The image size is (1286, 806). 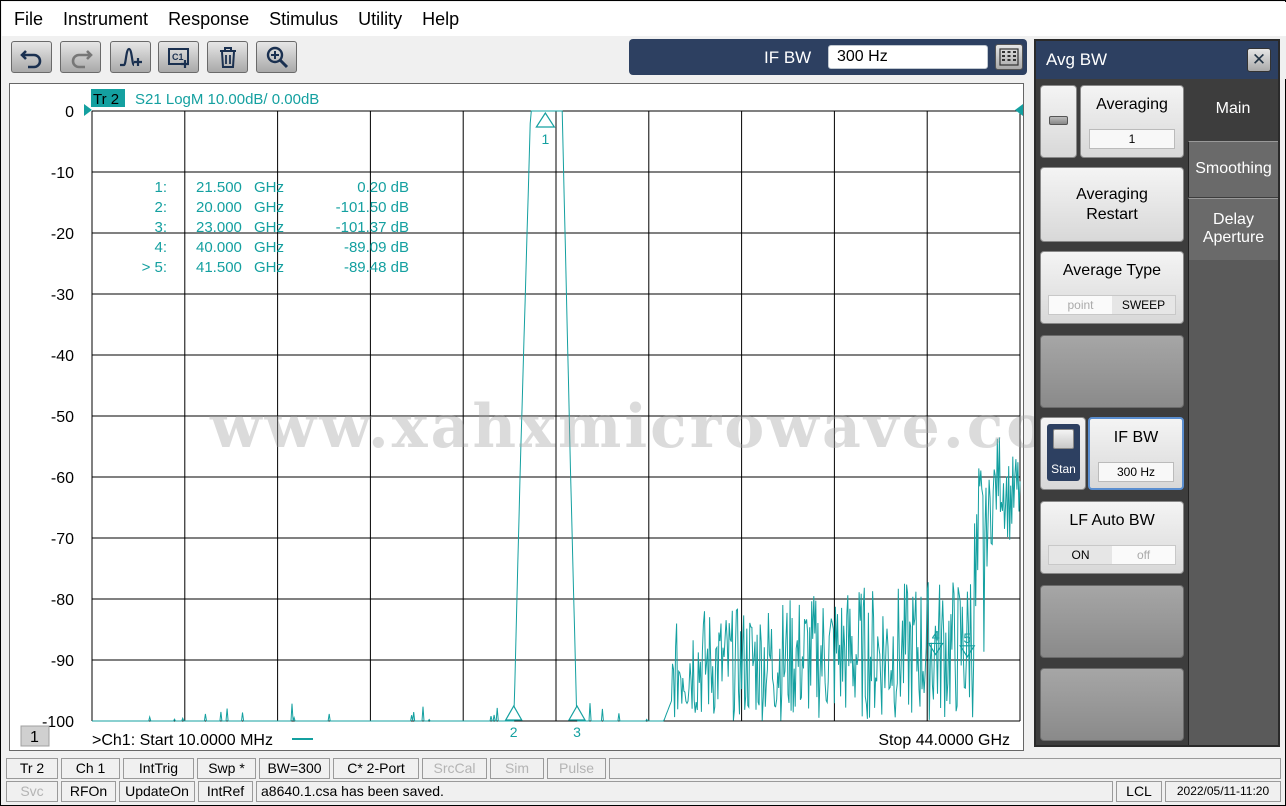 What do you see at coordinates (219, 207) in the screenshot?
I see `marker-readout-frequency: 20.000` at bounding box center [219, 207].